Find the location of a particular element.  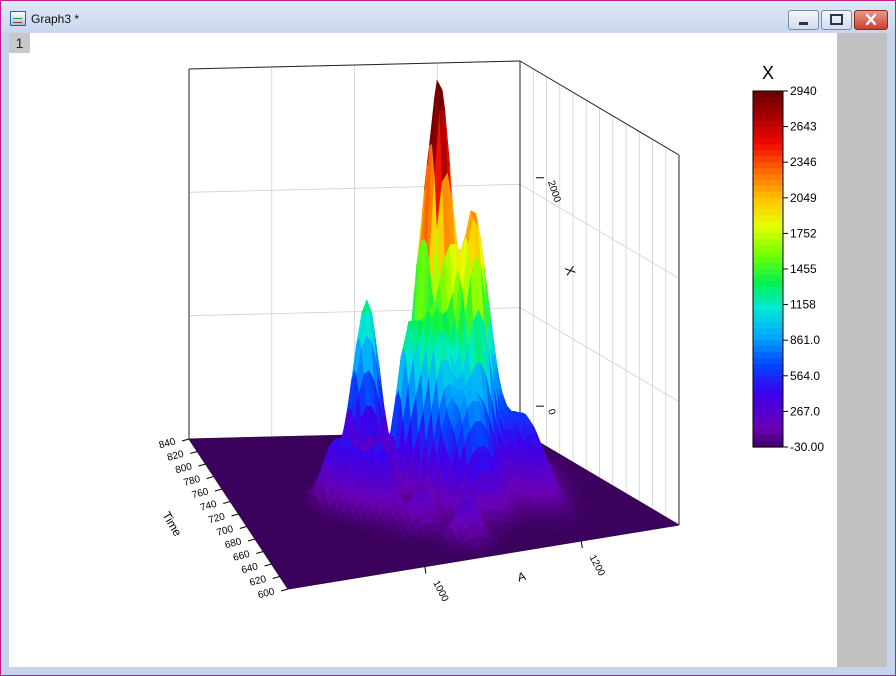

colorbar-label: 861.0 is located at coordinates (805, 340).